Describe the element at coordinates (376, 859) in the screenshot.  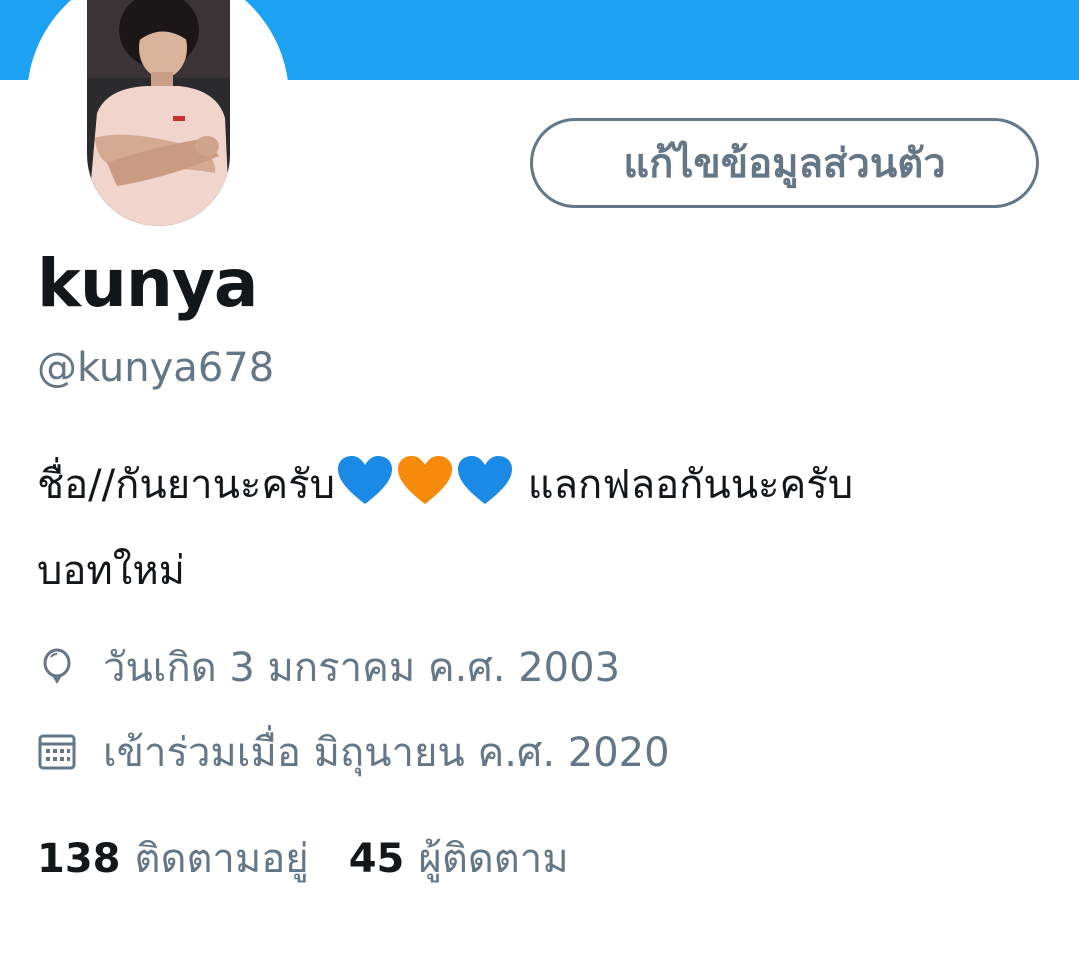
I see `followers-count: 45` at that location.